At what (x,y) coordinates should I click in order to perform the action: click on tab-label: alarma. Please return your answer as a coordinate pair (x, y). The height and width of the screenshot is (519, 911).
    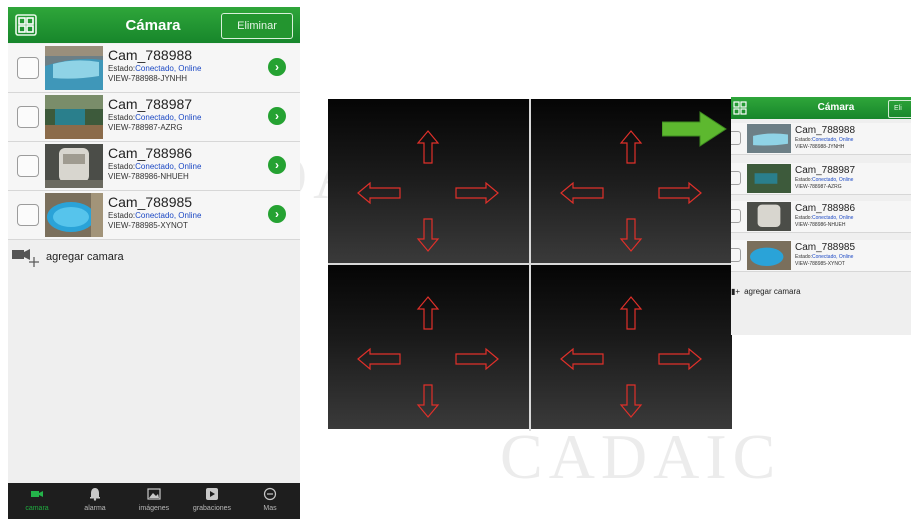
    Looking at the image, I should click on (95, 508).